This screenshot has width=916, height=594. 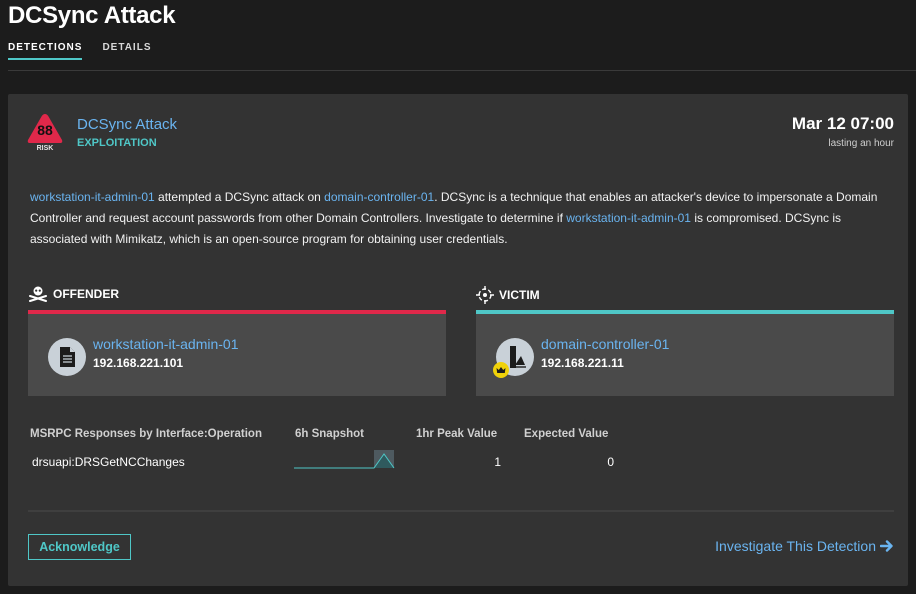 I want to click on arrow-right-icon, so click(x=886, y=546).